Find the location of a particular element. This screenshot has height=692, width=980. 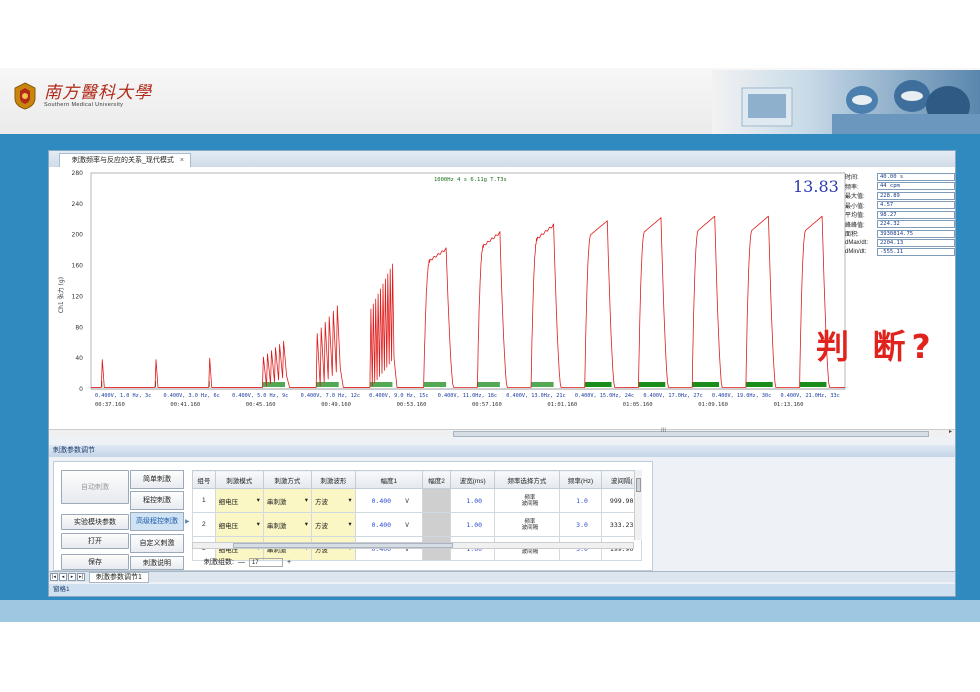

readout-row: dMax/dt: 2204.13 is located at coordinates (900, 242).